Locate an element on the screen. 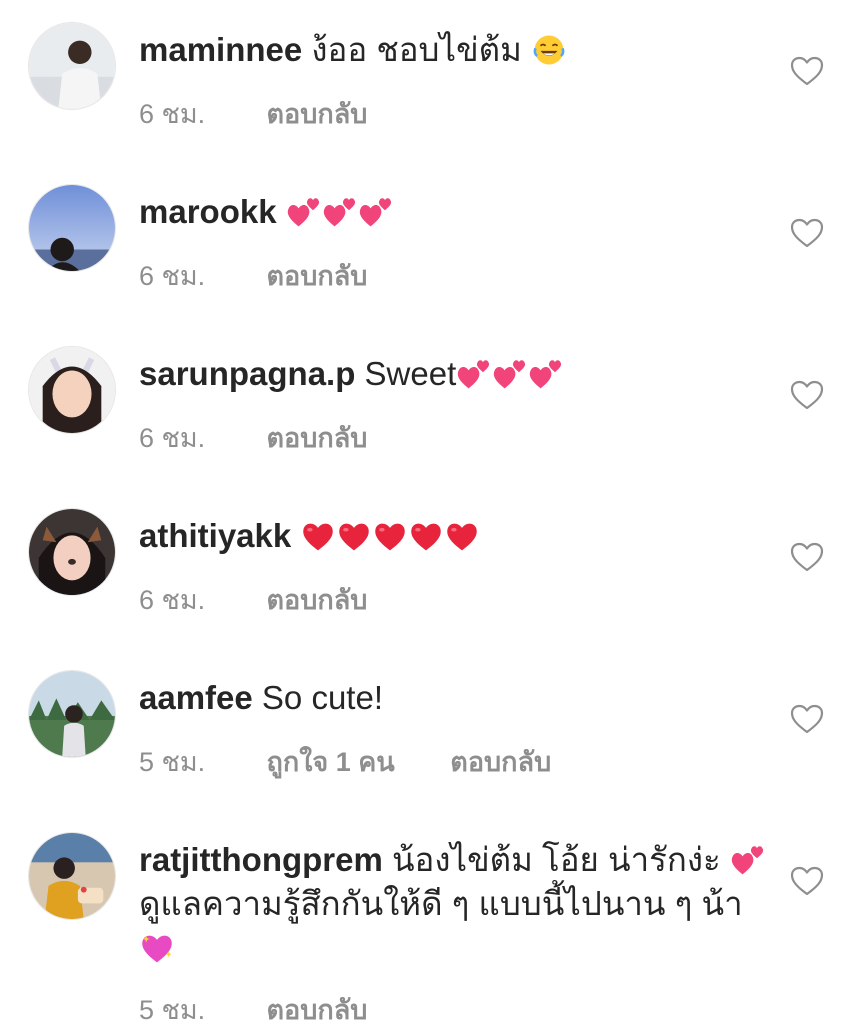  comment-text: น้า is located at coordinates (722, 903).